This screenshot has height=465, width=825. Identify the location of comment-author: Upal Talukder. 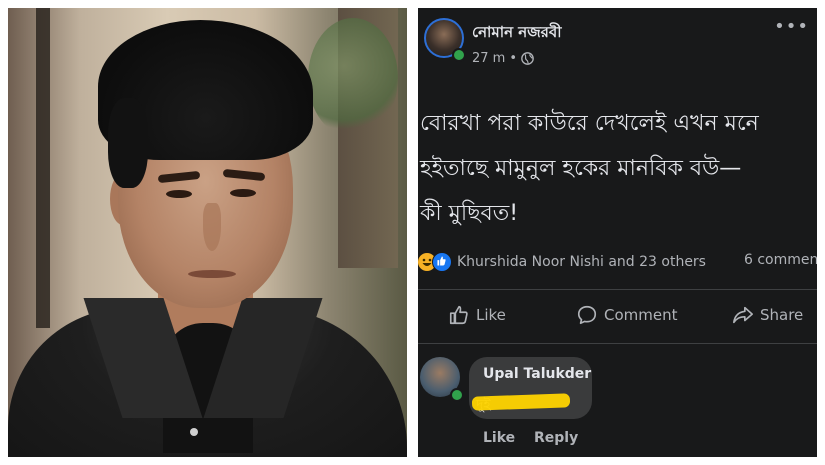
(537, 374).